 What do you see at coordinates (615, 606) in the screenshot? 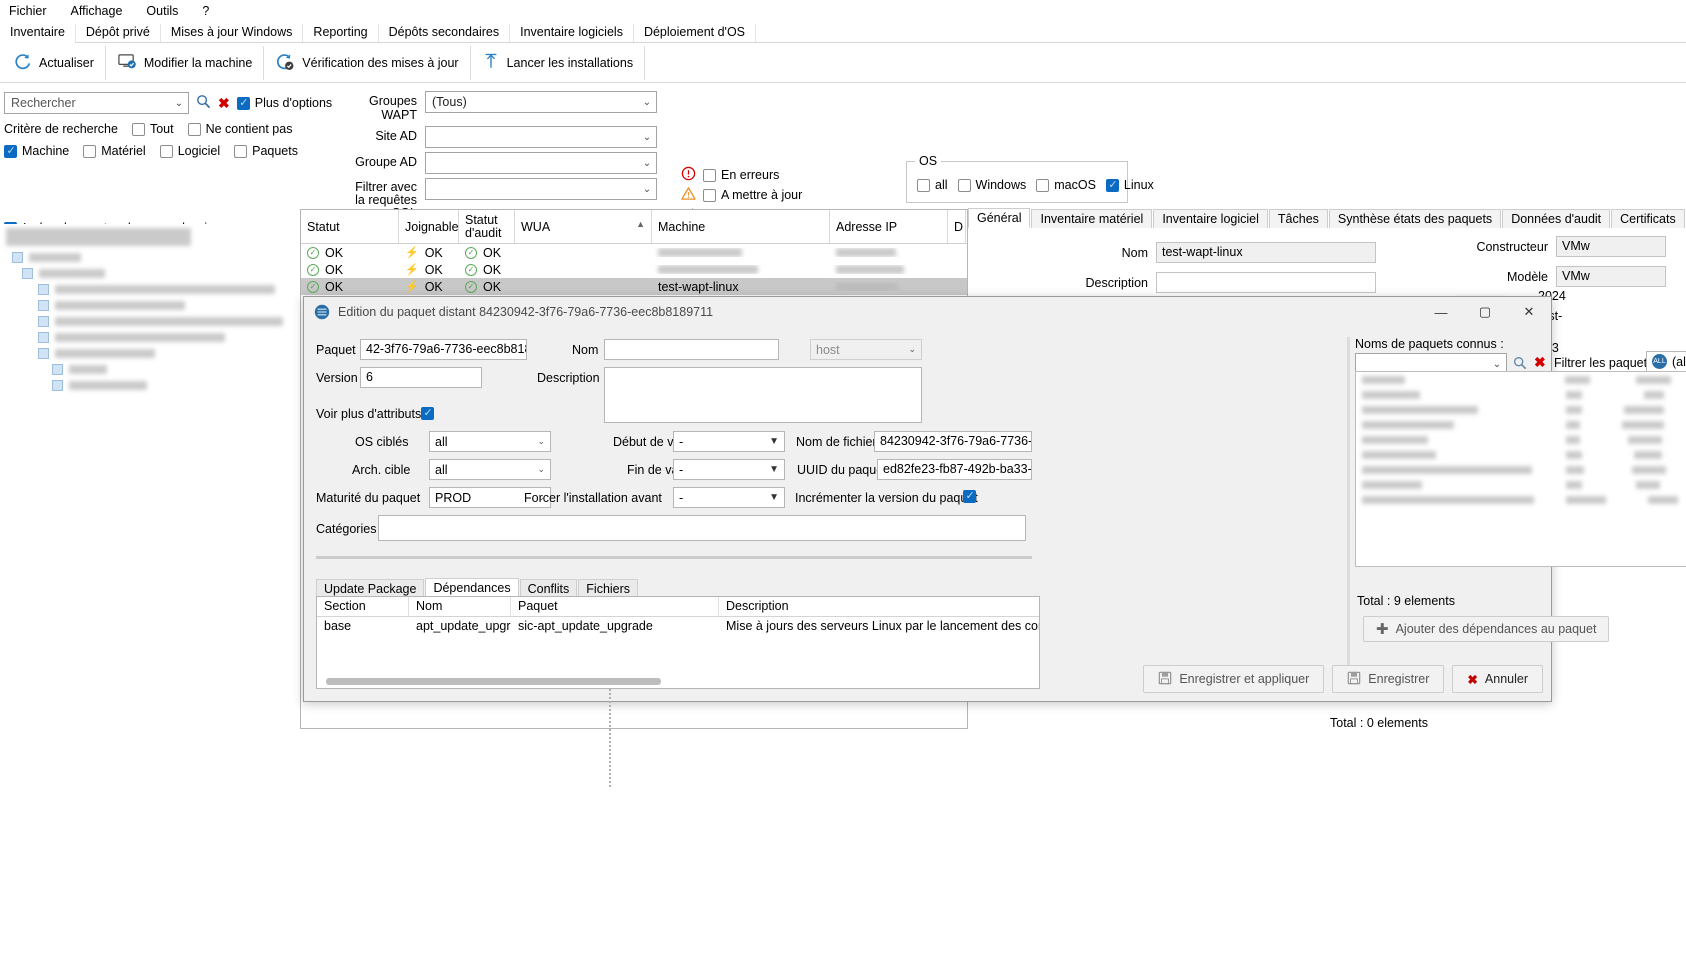
I see `column-paquet: Paquet` at bounding box center [615, 606].